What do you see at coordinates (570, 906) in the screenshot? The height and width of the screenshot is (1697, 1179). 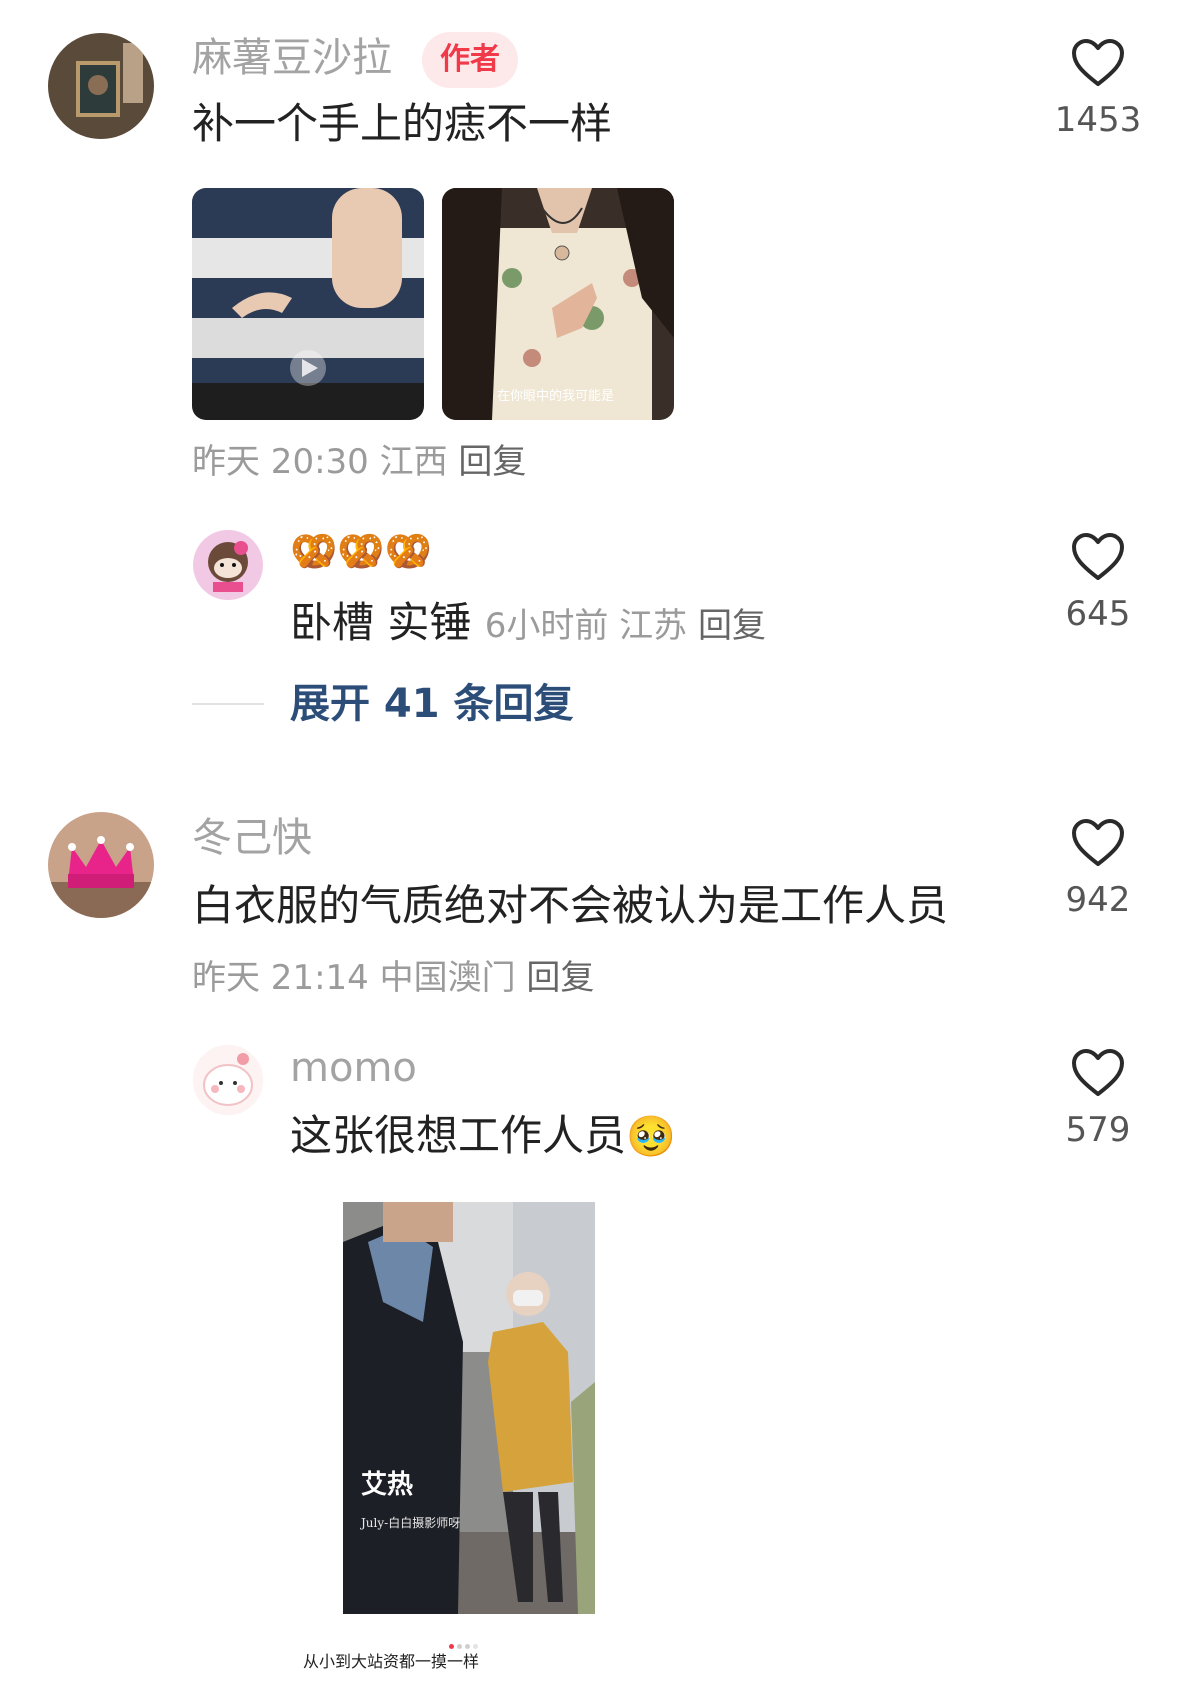 I see `comment-text: 白衣服的气质绝对不会被认为是工作人员` at bounding box center [570, 906].